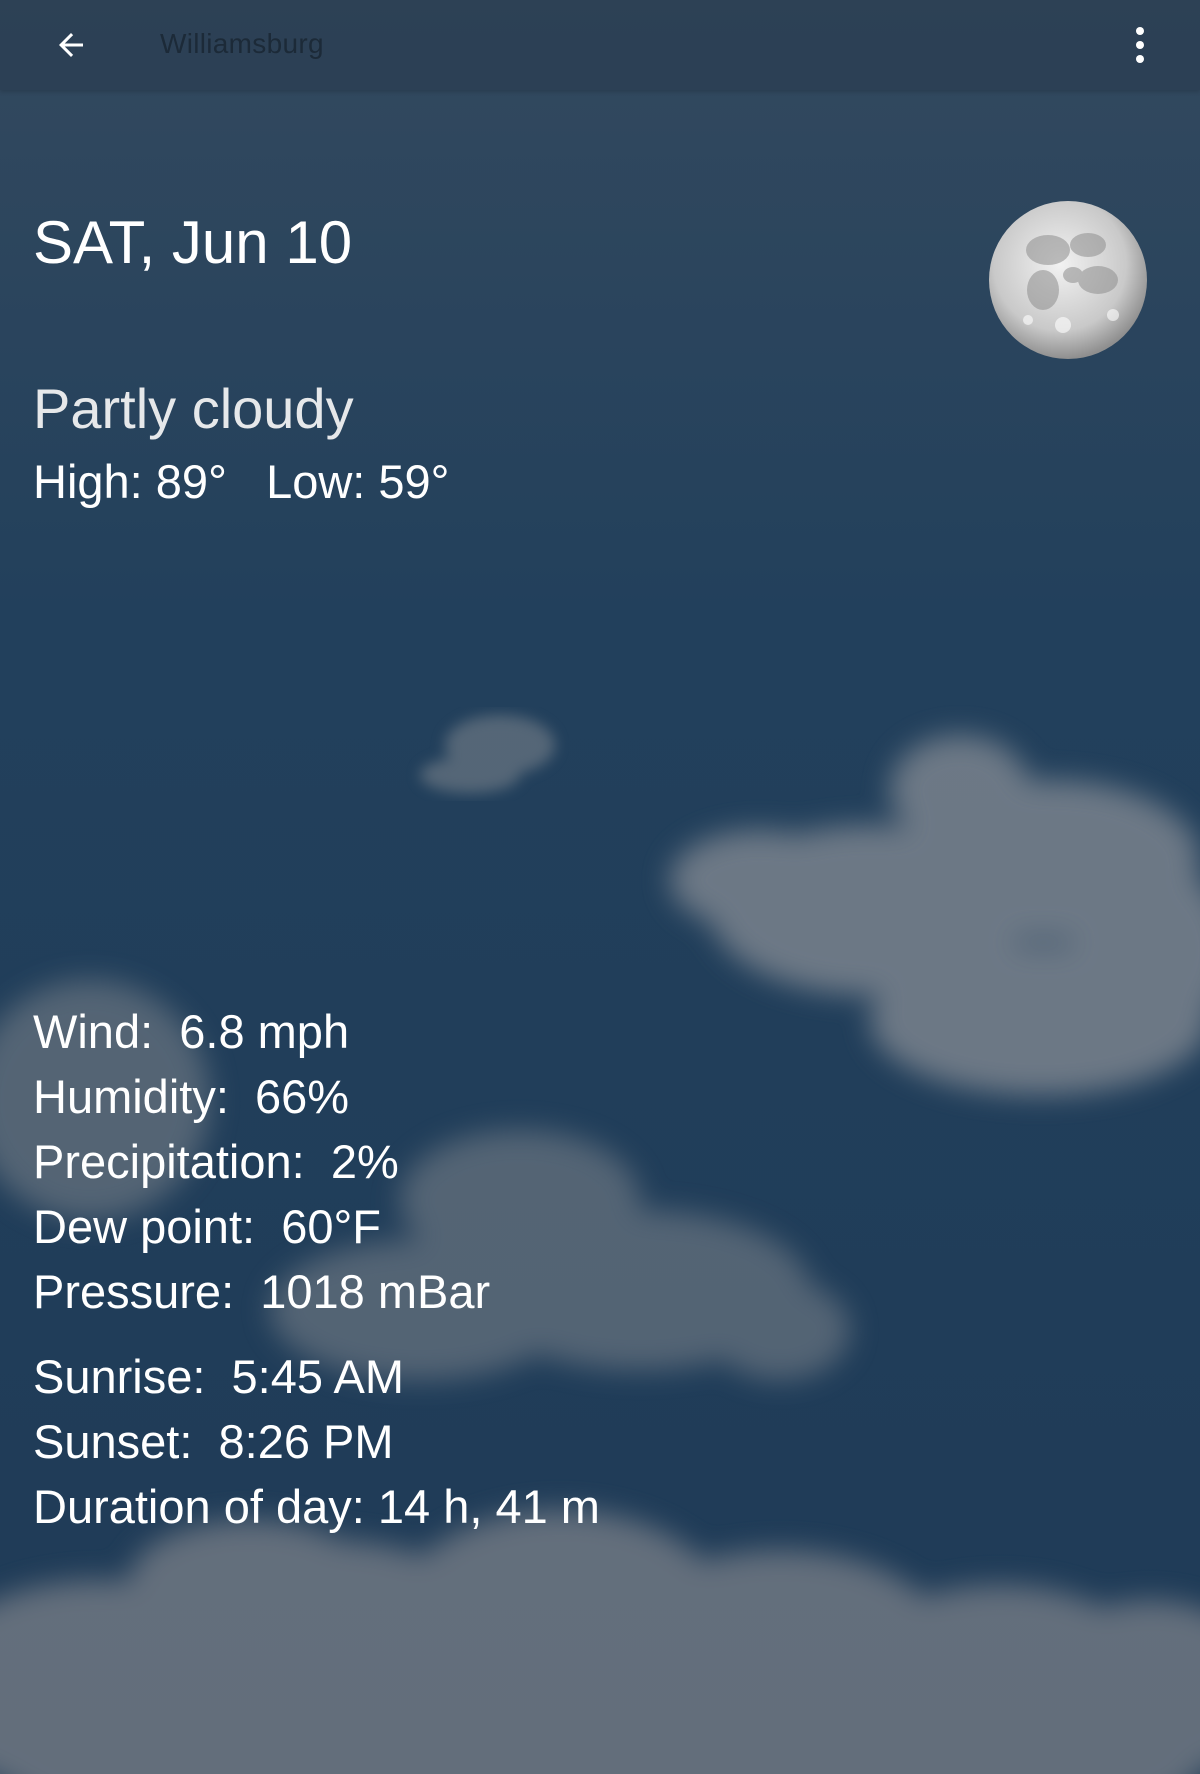  I want to click on sunset-label: Sunset:, so click(113, 1441).